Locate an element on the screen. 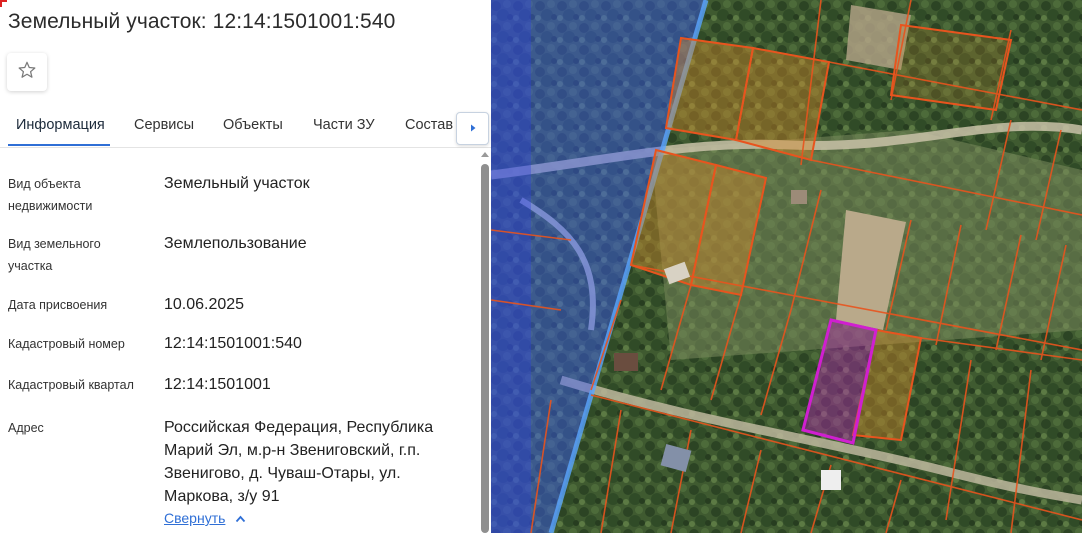  object-type-value: Земельный участок is located at coordinates (237, 183).